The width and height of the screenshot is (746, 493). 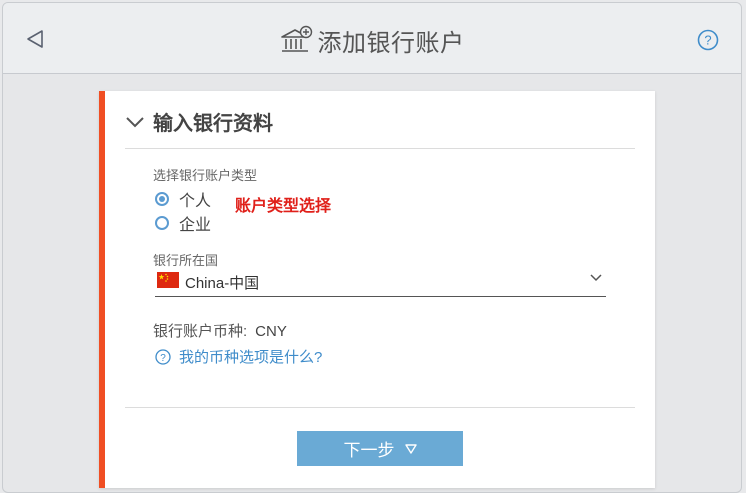 What do you see at coordinates (168, 280) in the screenshot?
I see `china-flag-icon` at bounding box center [168, 280].